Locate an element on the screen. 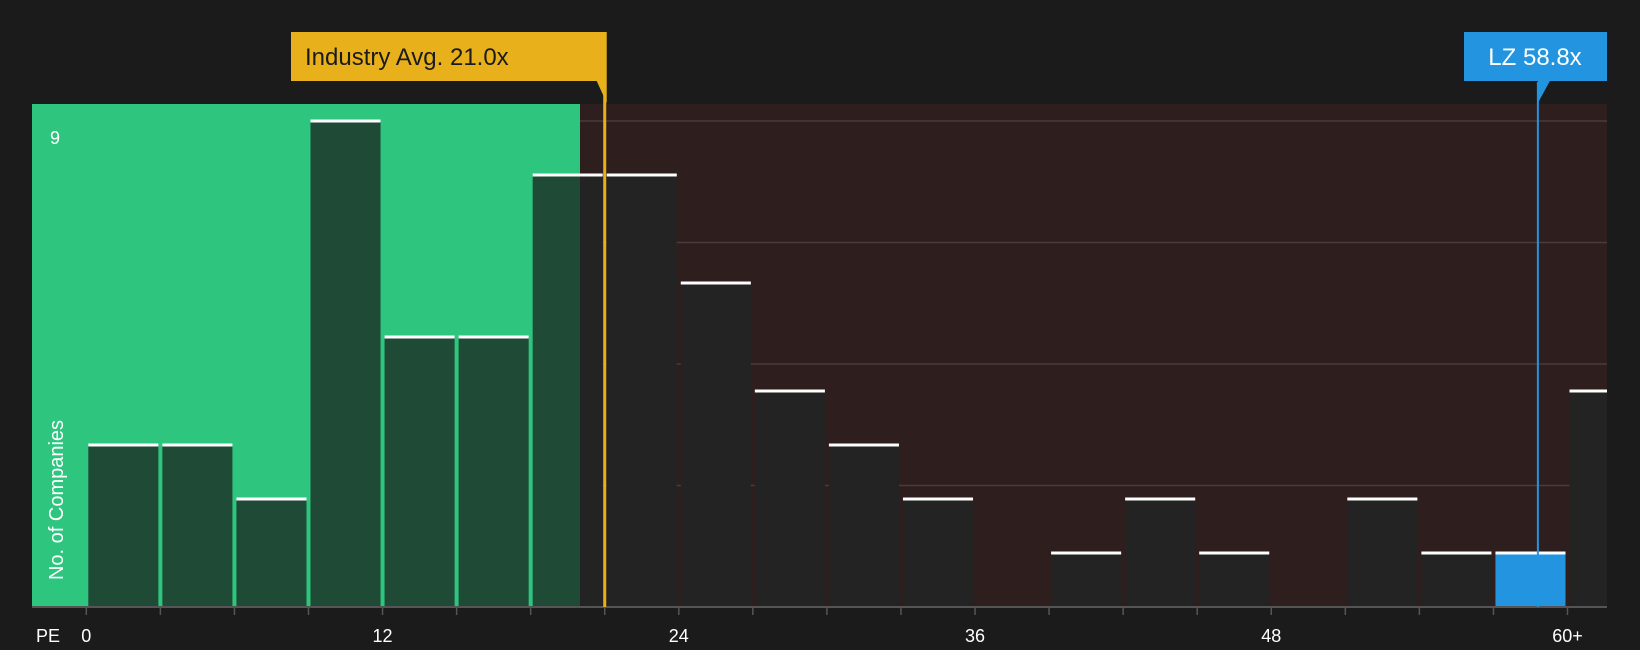 The image size is (1640, 650). y-axis-label: No. of Companies is located at coordinates (57, 500).